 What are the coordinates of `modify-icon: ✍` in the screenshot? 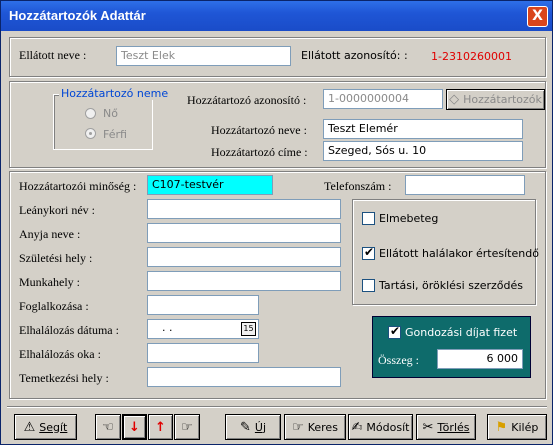 It's located at (357, 427).